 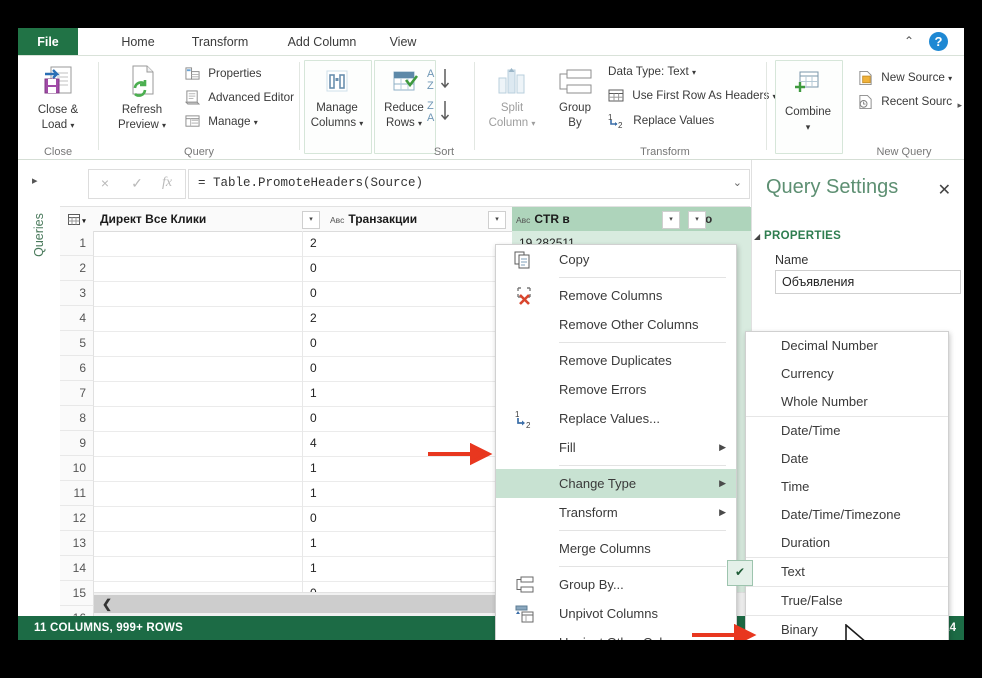 I want to click on context-menu-item-transform: Transform ▶, so click(x=616, y=512).